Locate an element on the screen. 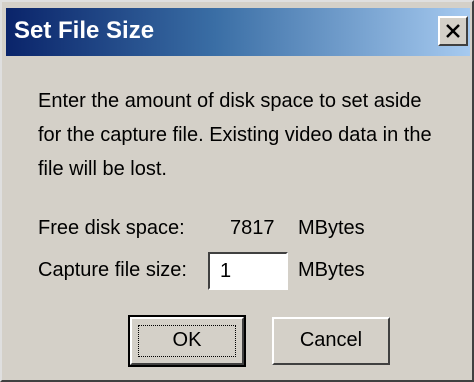 Image resolution: width=474 pixels, height=382 pixels. capture-size-unit: MBytes is located at coordinates (331, 270).